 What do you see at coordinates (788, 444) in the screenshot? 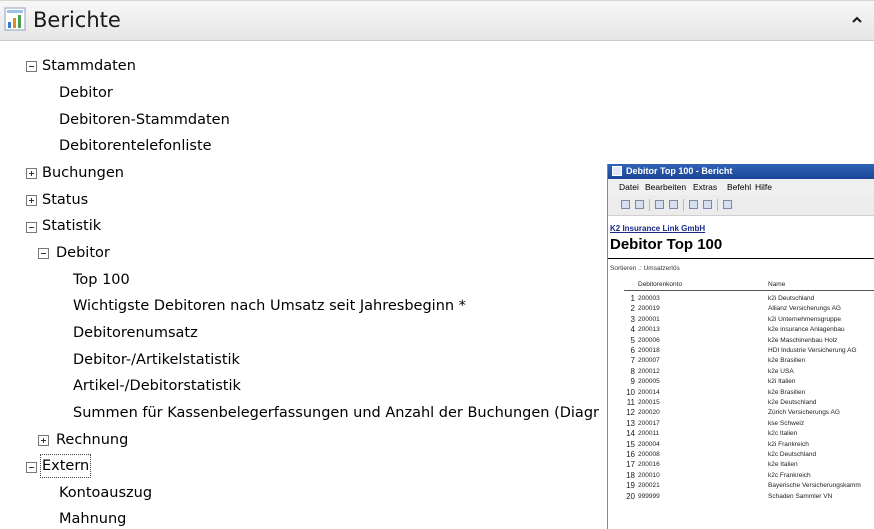
I see `row-name: k2i Frankreich` at bounding box center [788, 444].